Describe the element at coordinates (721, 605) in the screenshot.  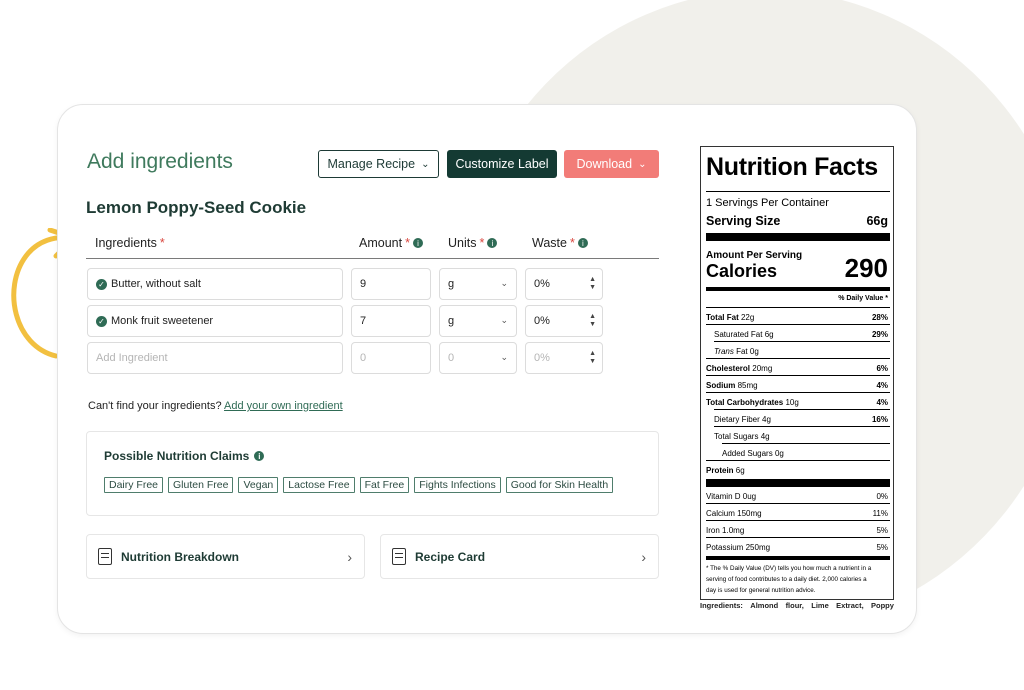
I see `ingredients-word: Ingredients:` at that location.